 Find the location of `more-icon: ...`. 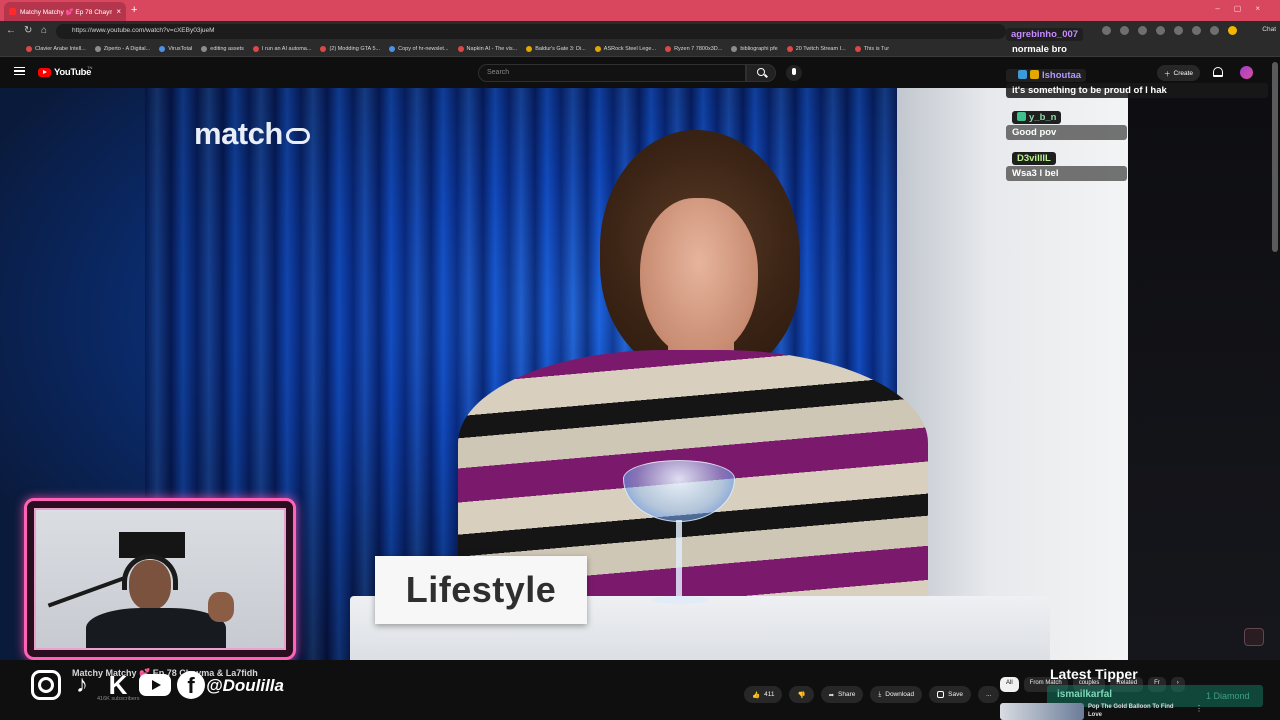

more-icon: ... is located at coordinates (989, 694).